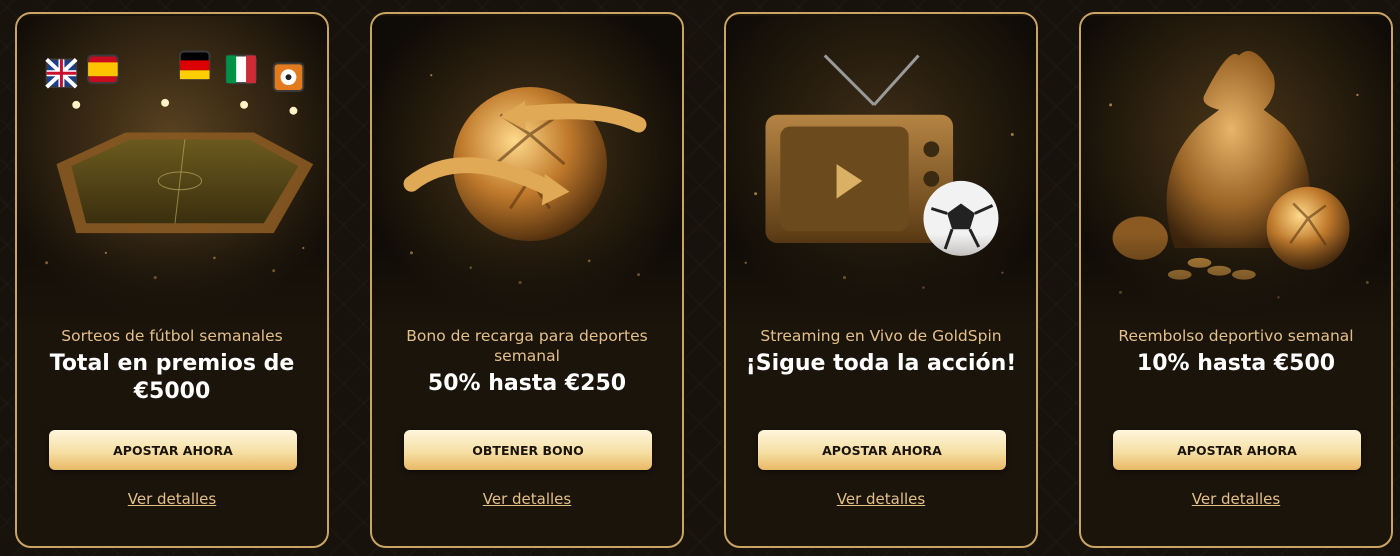 The height and width of the screenshot is (556, 1400). What do you see at coordinates (527, 383) in the screenshot?
I see `promo-title: 50% hasta €250` at bounding box center [527, 383].